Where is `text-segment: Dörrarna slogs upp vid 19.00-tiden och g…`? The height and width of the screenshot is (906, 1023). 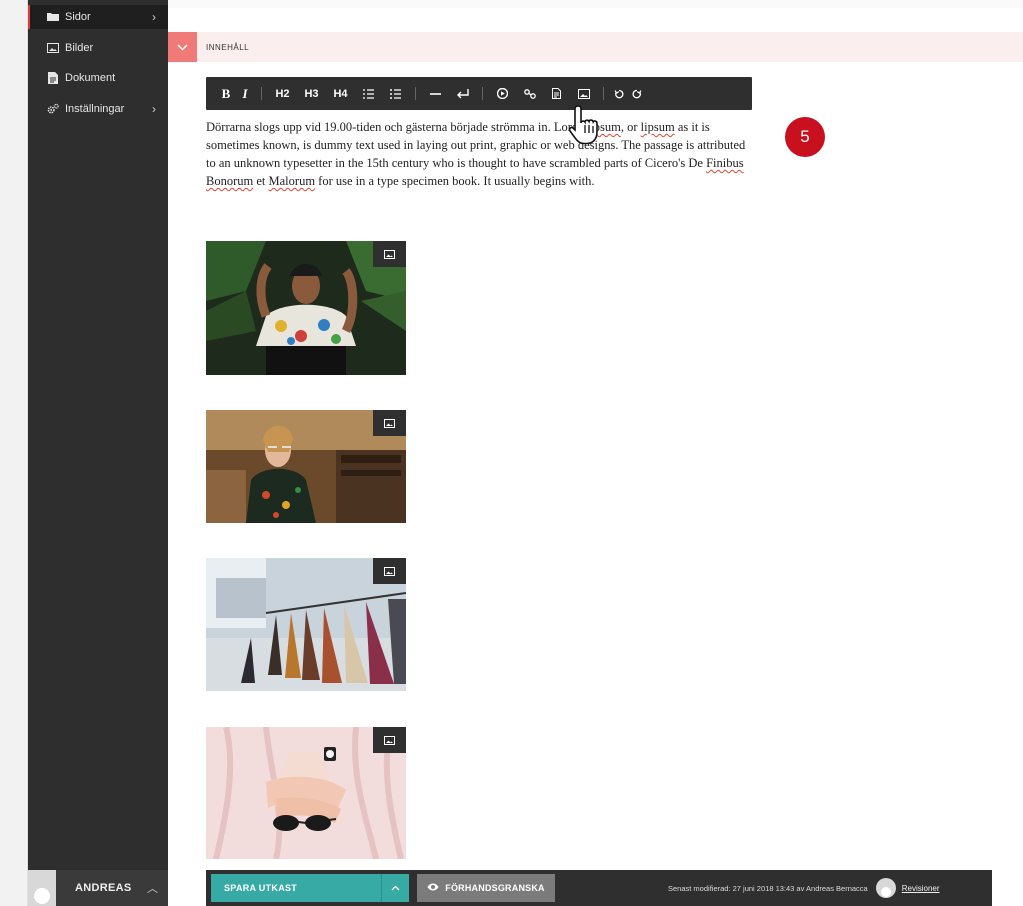 text-segment: Dörrarna slogs upp vid 19.00-tiden och g… is located at coordinates (398, 127).